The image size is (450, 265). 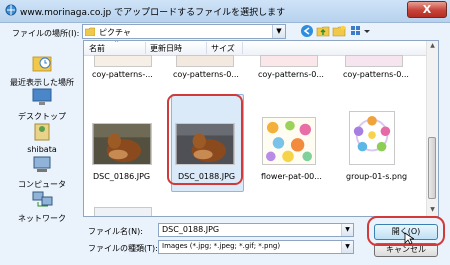 I want to click on nav-toolbar, so click(x=345, y=31).